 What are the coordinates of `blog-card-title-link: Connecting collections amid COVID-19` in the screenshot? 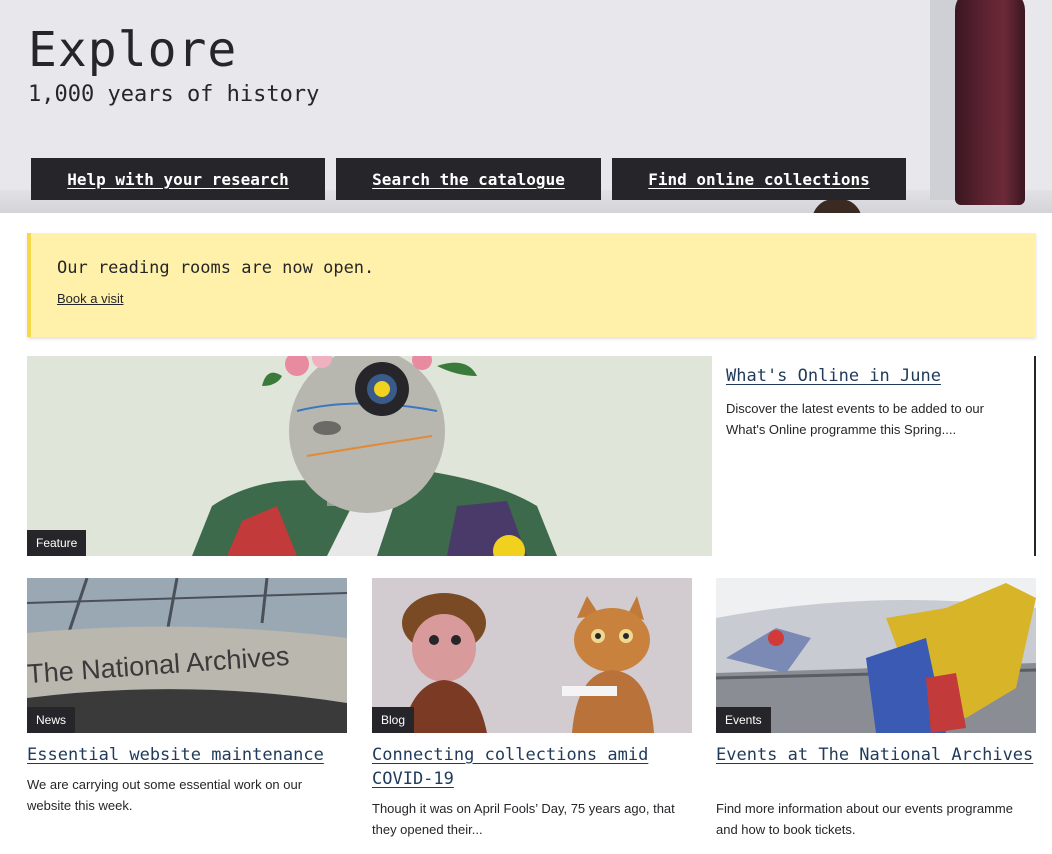 It's located at (532, 767).